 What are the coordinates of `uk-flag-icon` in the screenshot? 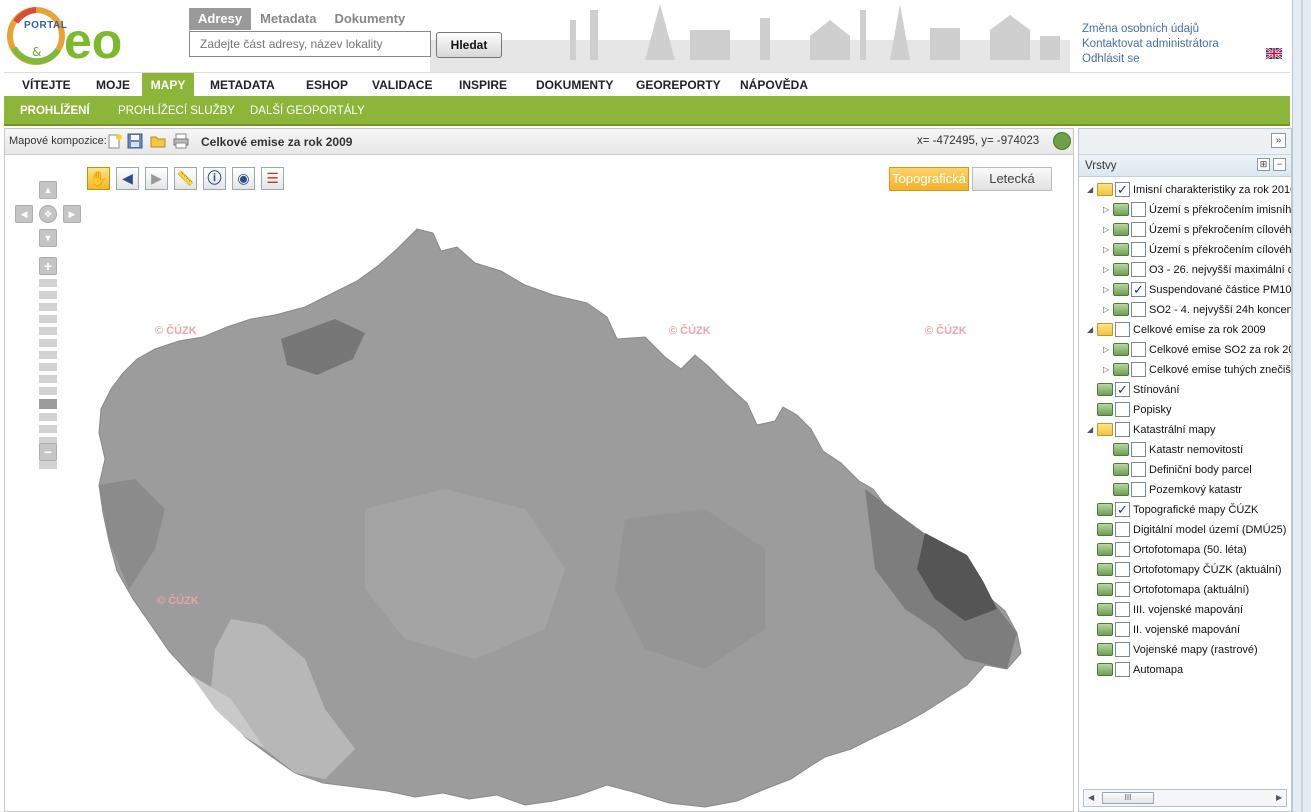 It's located at (1274, 53).